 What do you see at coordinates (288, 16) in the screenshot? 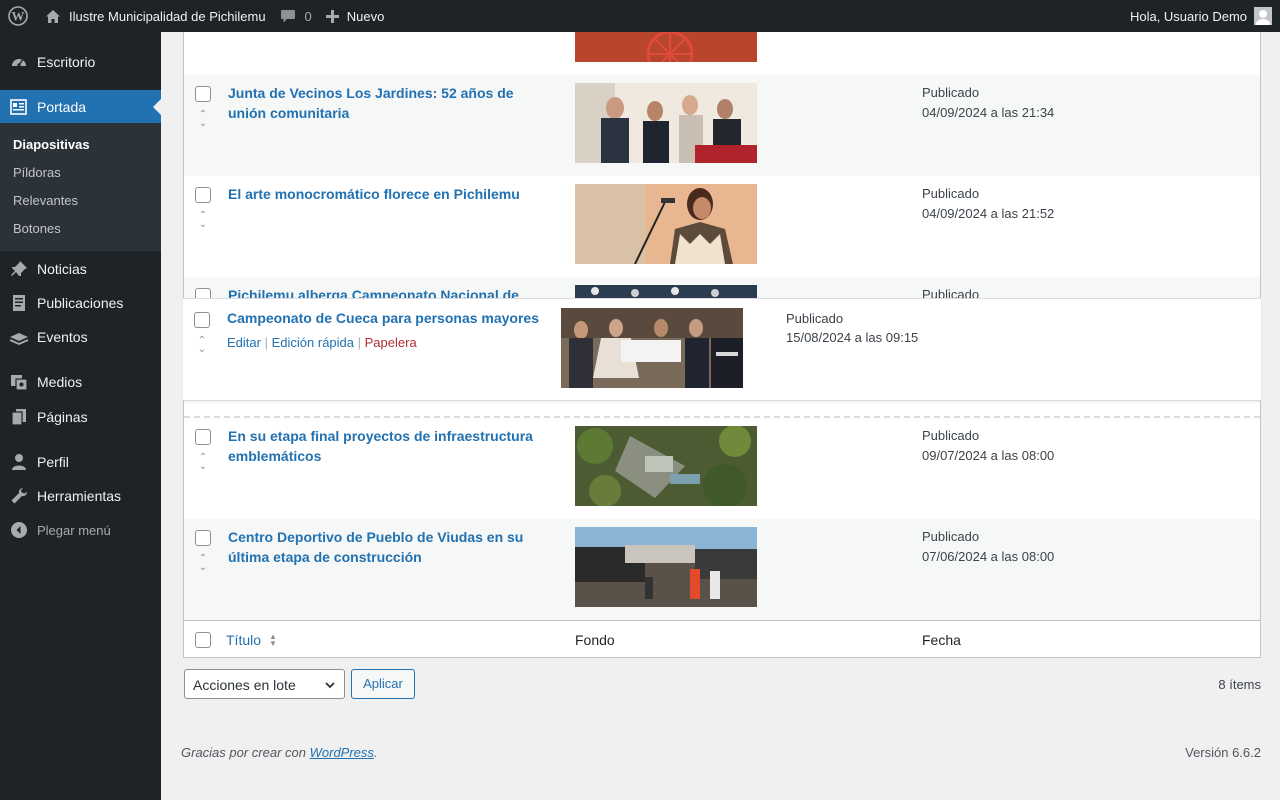
I see `comment-icon` at bounding box center [288, 16].